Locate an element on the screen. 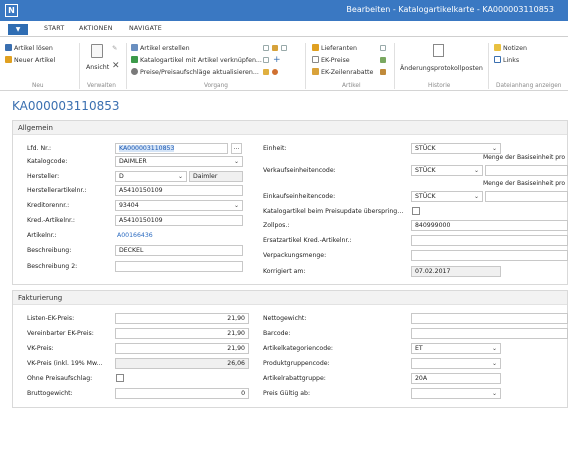  artikelrabattgruppe-field: 20A is located at coordinates (456, 378).